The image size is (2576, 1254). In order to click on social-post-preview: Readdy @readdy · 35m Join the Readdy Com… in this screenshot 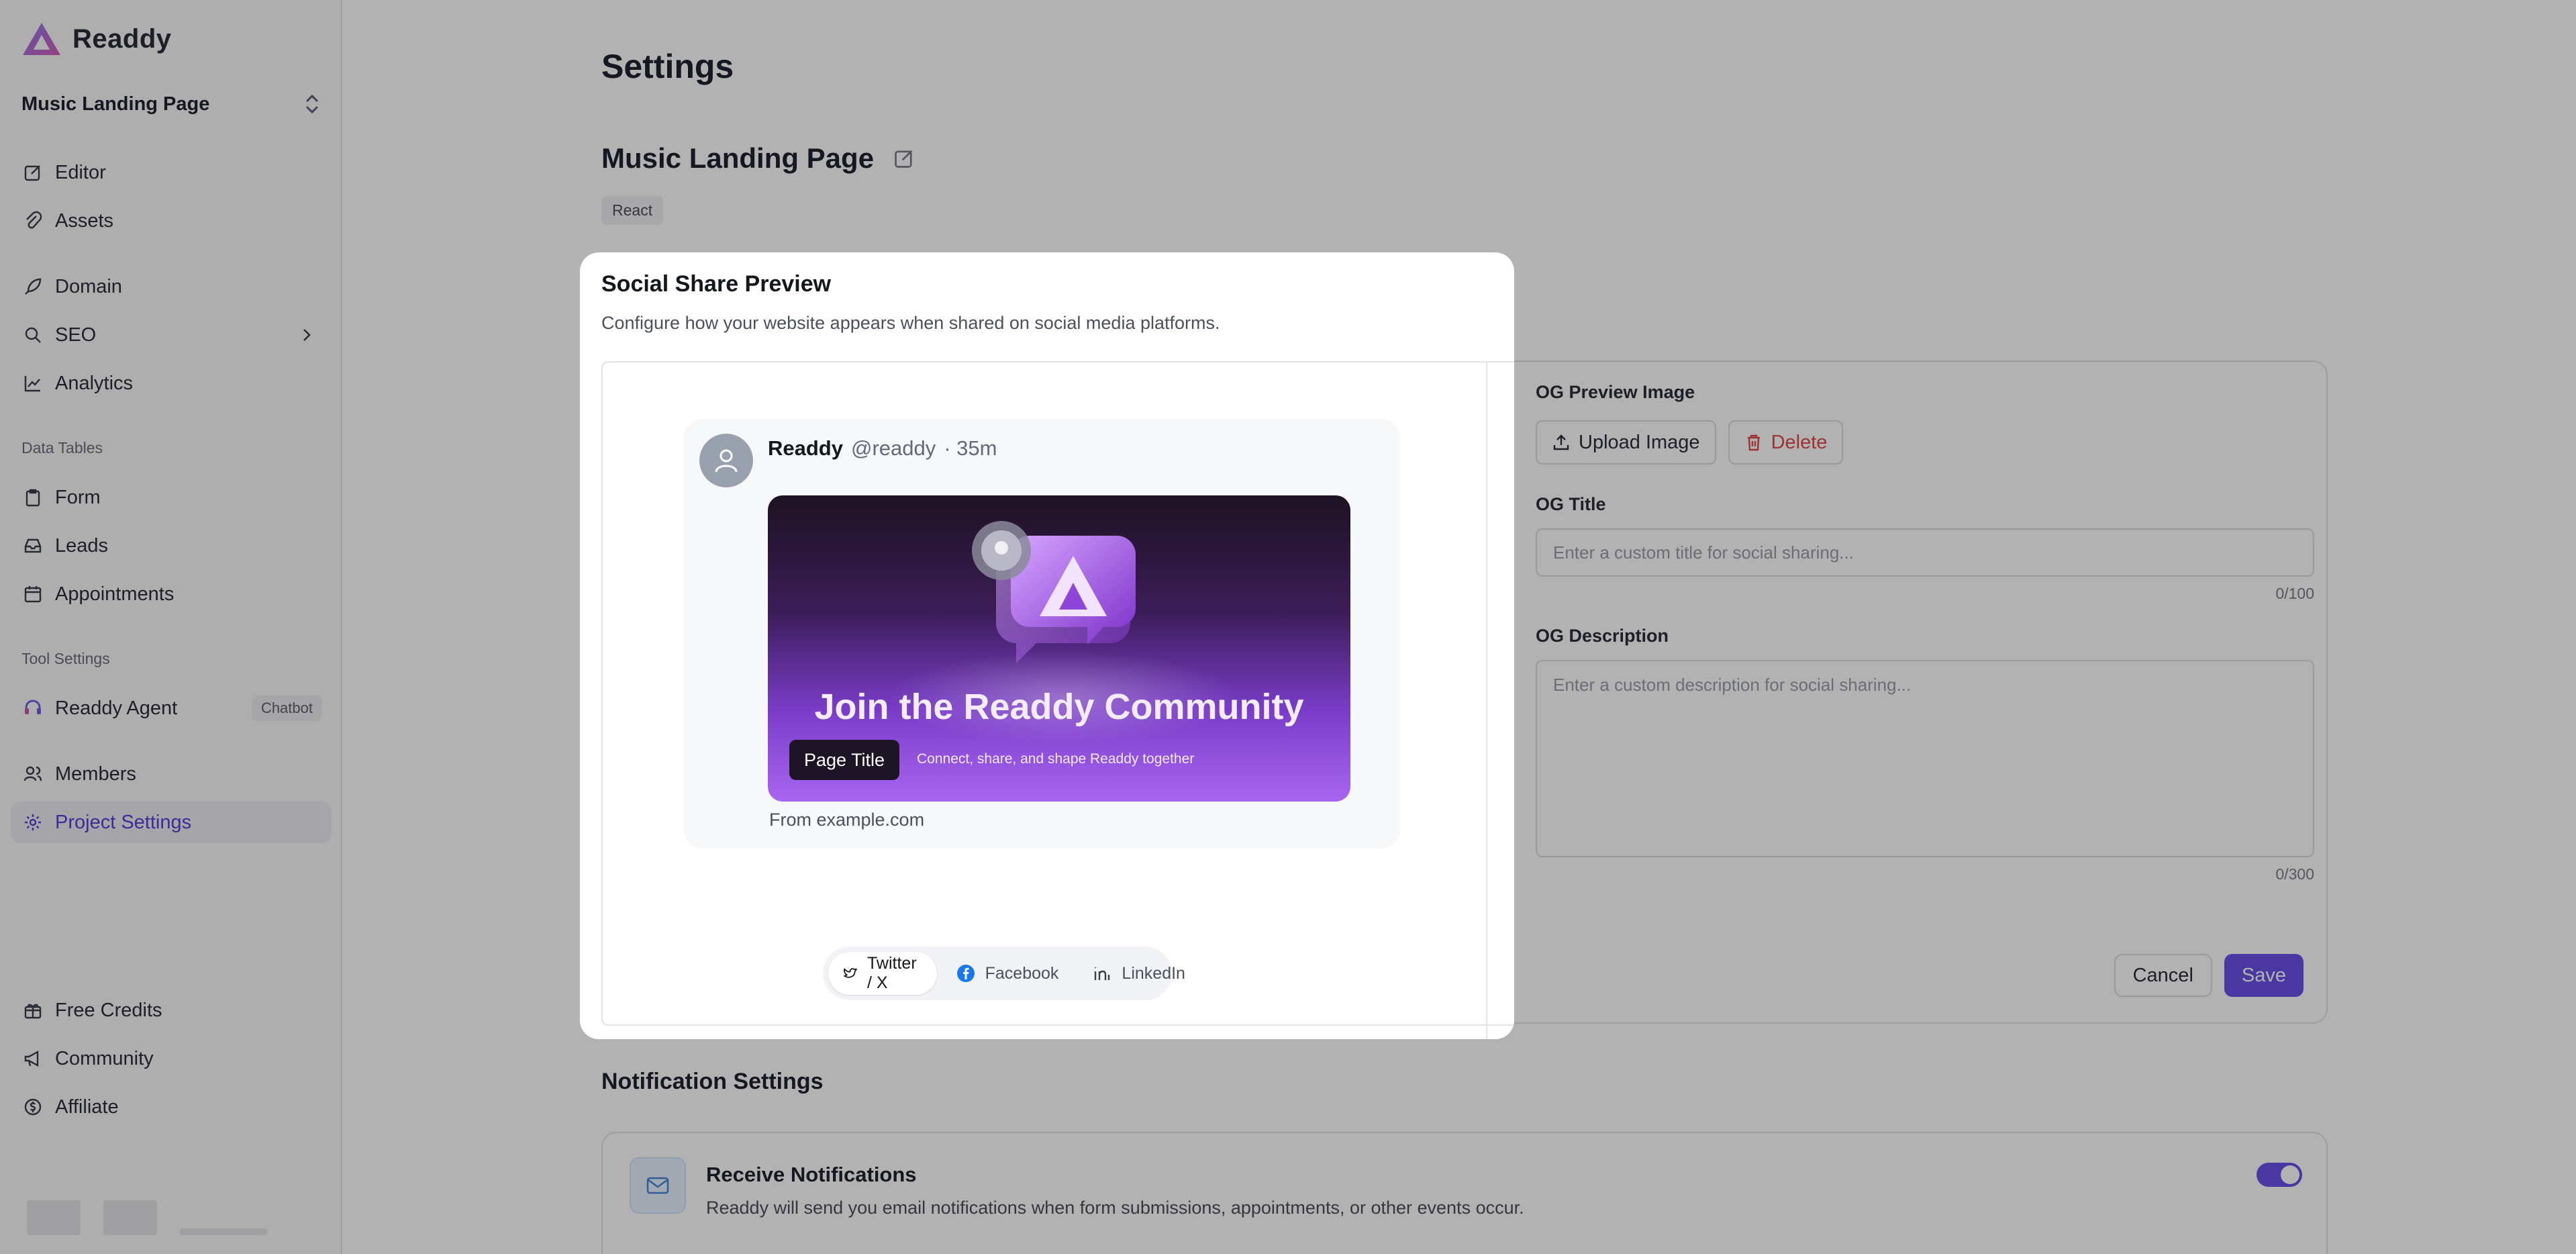, I will do `click(1041, 634)`.